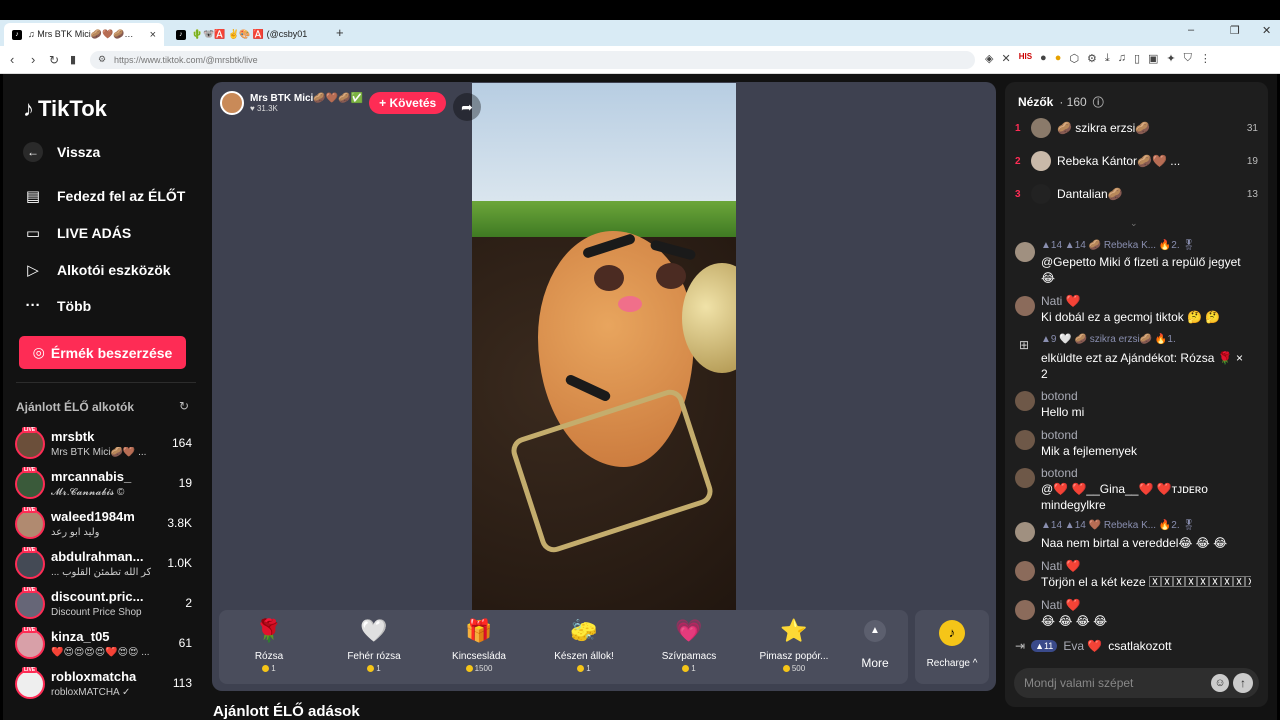  What do you see at coordinates (1136, 161) in the screenshot?
I see `top-viewer-row: 2 Rebeka Kántor🥔🤎 ... 19` at bounding box center [1136, 161].